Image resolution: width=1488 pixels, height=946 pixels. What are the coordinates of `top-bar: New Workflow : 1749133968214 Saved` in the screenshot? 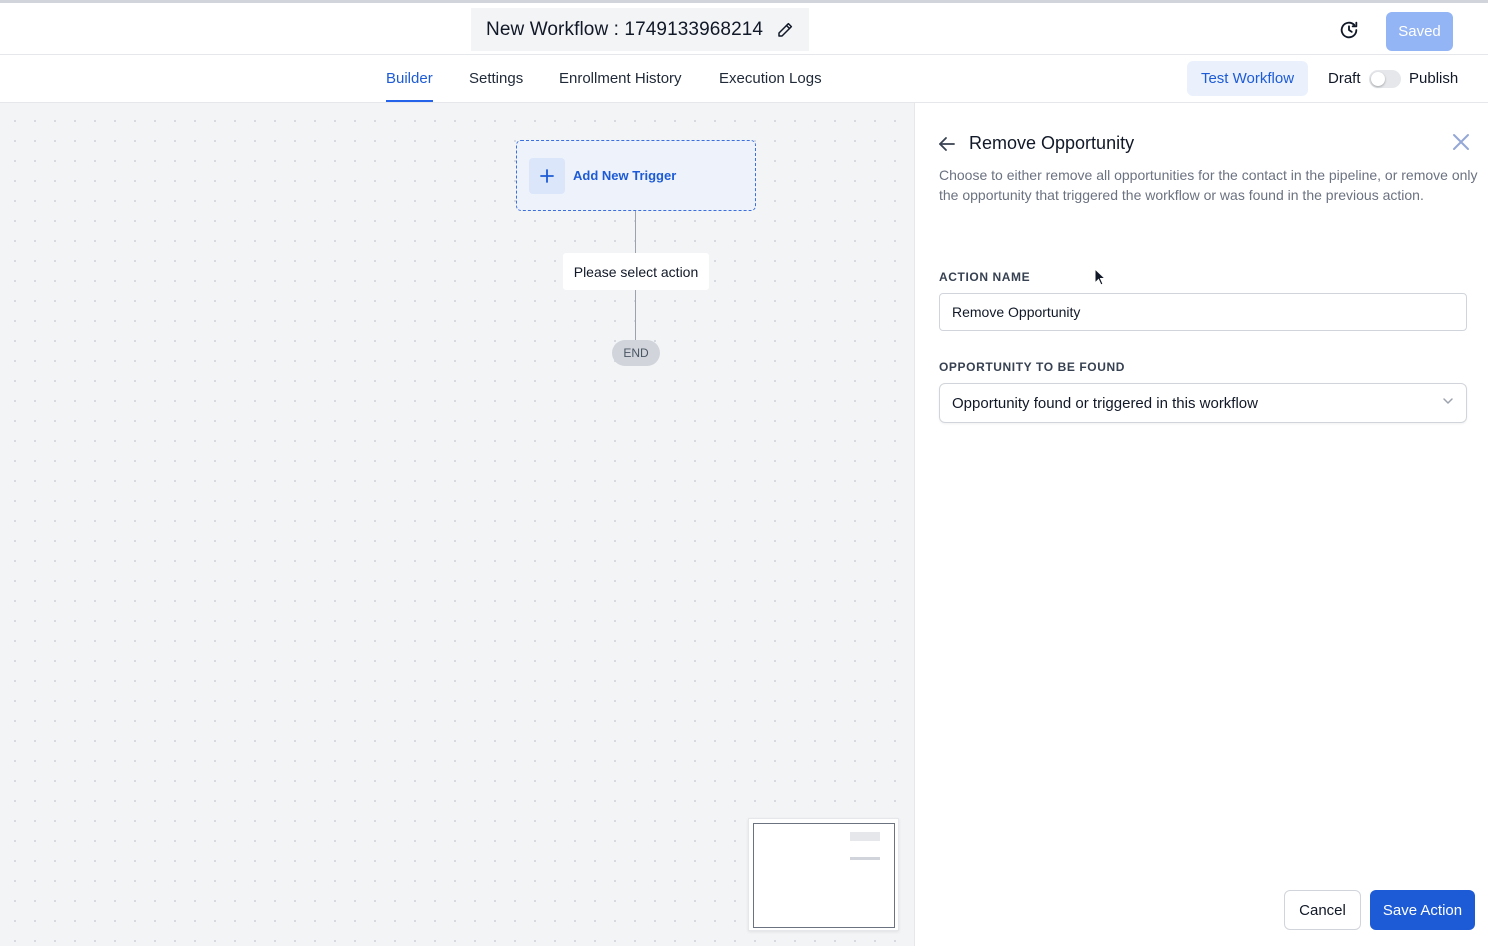 It's located at (744, 27).